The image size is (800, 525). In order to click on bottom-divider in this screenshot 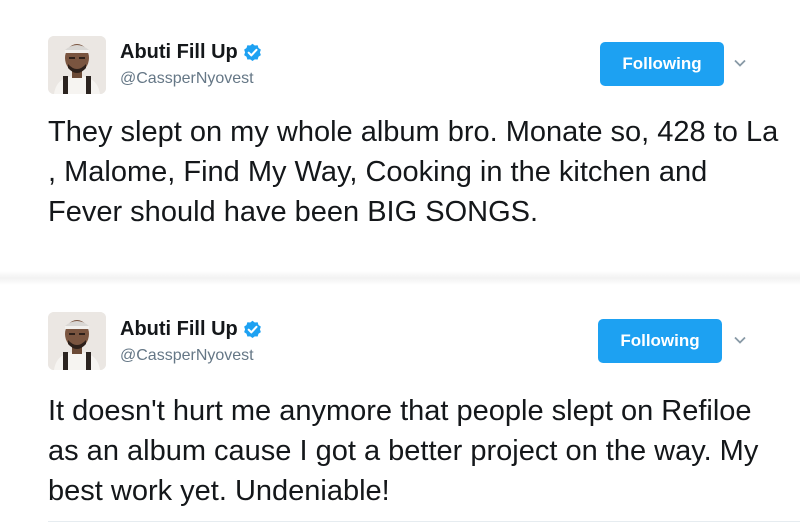, I will do `click(424, 521)`.